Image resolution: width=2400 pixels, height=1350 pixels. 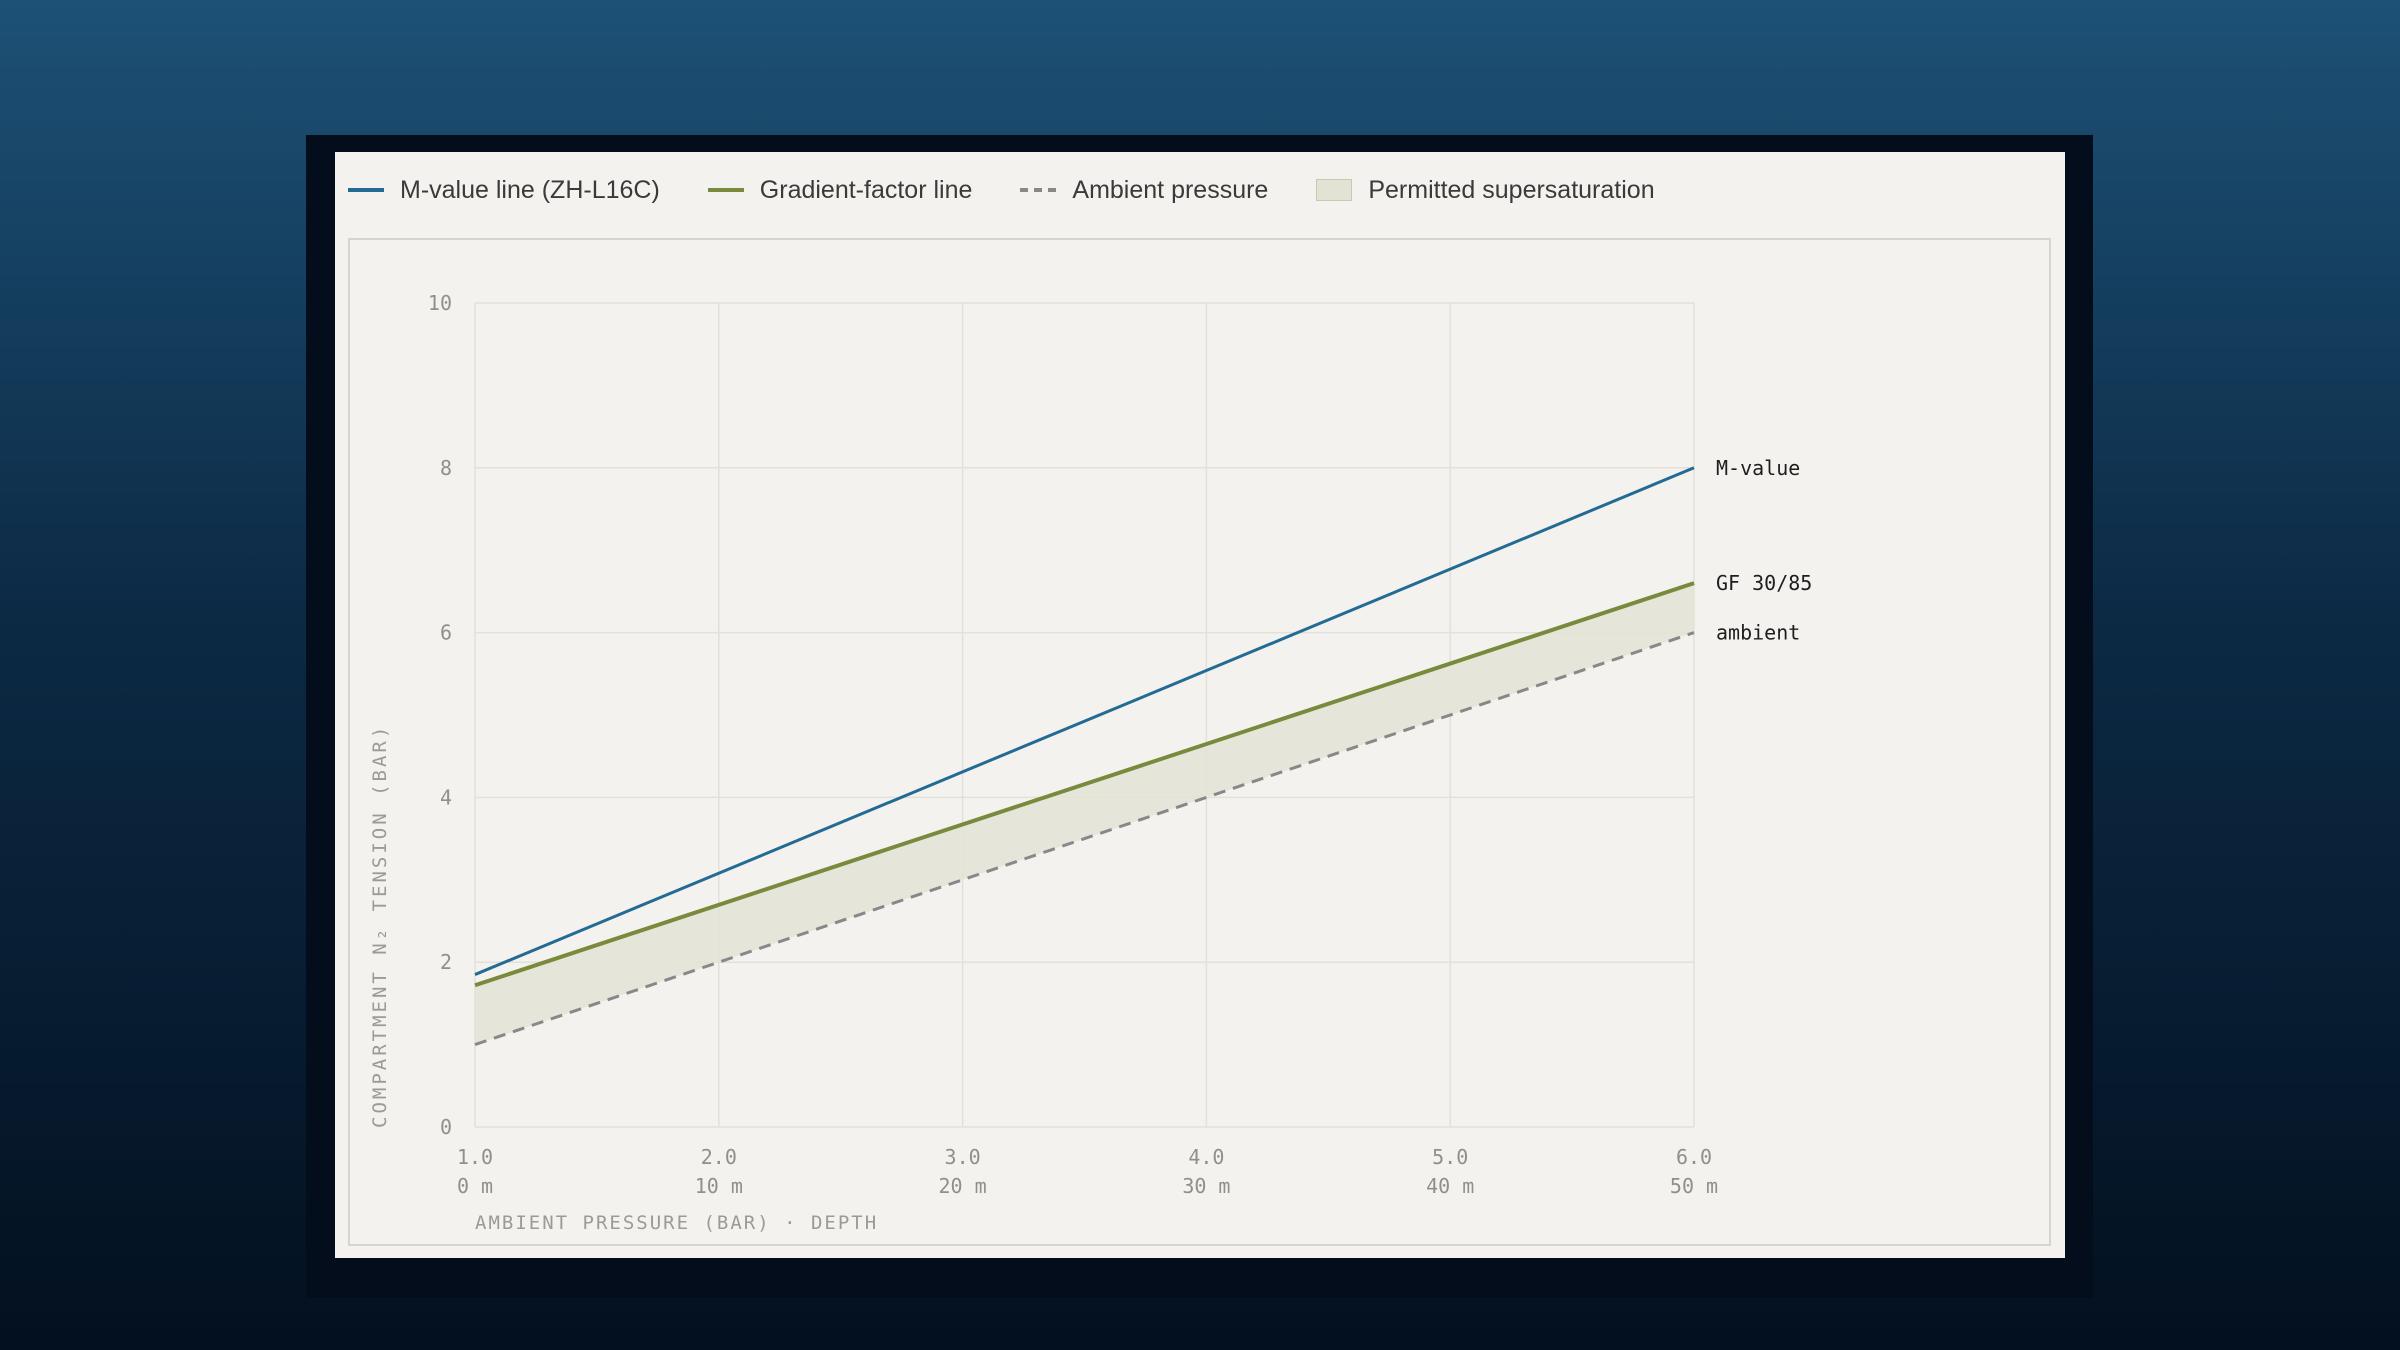 What do you see at coordinates (963, 1157) in the screenshot?
I see `x-tick-label: 3.0` at bounding box center [963, 1157].